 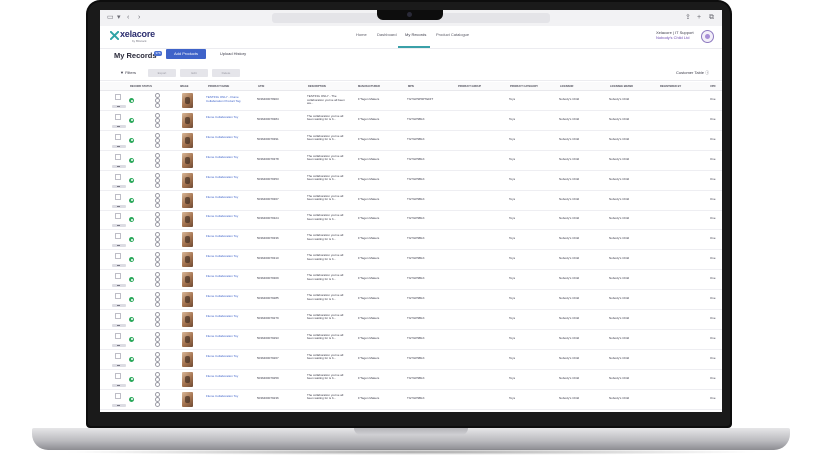 I want to click on col-registered-by: REGISTERED BY, so click(x=670, y=86).